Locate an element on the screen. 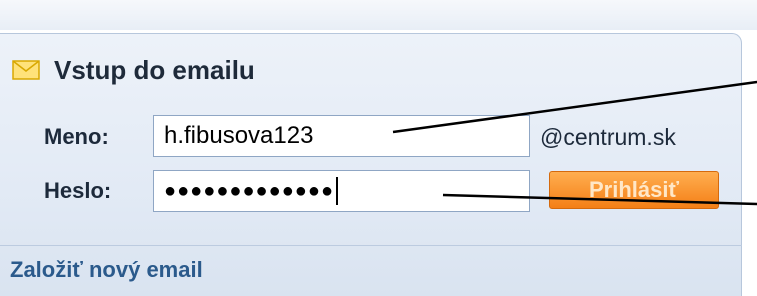  login-button: Prihlásiť is located at coordinates (634, 190).